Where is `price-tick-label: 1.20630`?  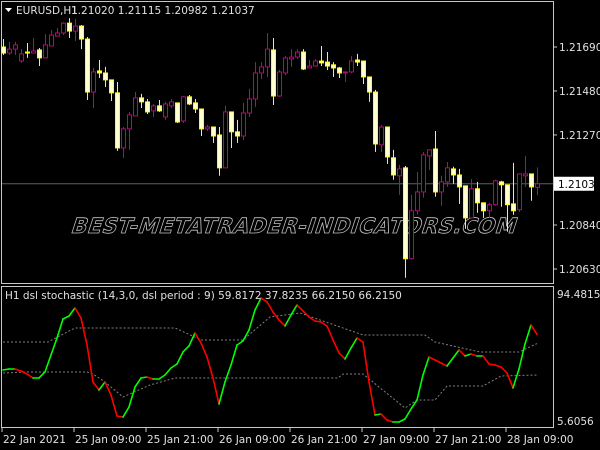 price-tick-label: 1.20630 is located at coordinates (579, 270).